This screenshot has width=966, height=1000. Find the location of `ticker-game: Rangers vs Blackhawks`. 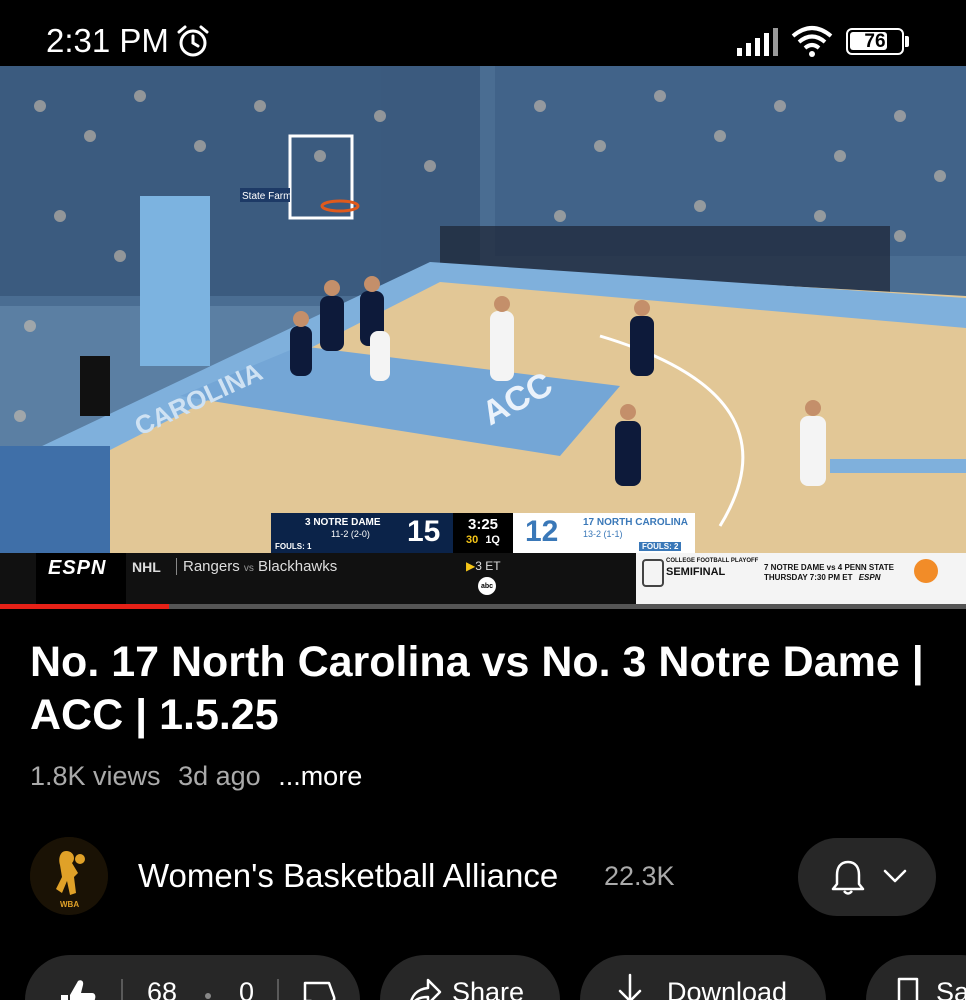

ticker-game: Rangers vs Blackhawks is located at coordinates (256, 566).